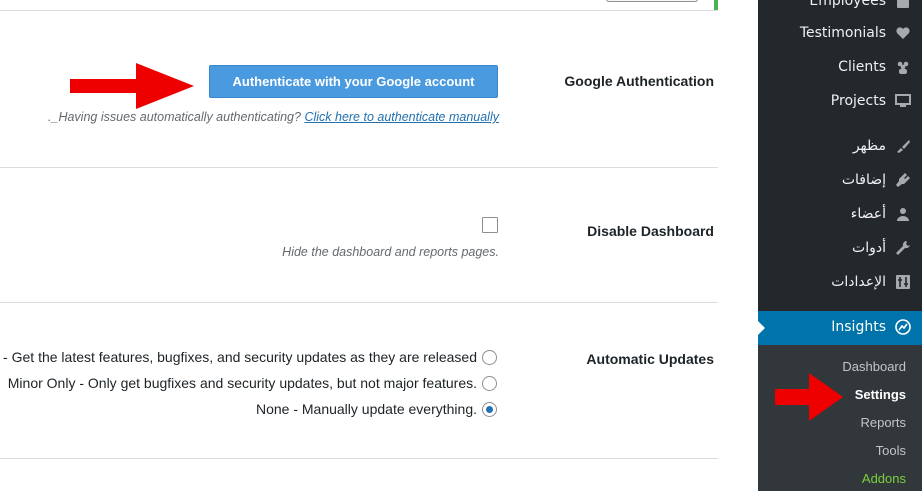 This screenshot has height=491, width=922. Describe the element at coordinates (489, 409) in the screenshot. I see `update-option-none-radio` at that location.